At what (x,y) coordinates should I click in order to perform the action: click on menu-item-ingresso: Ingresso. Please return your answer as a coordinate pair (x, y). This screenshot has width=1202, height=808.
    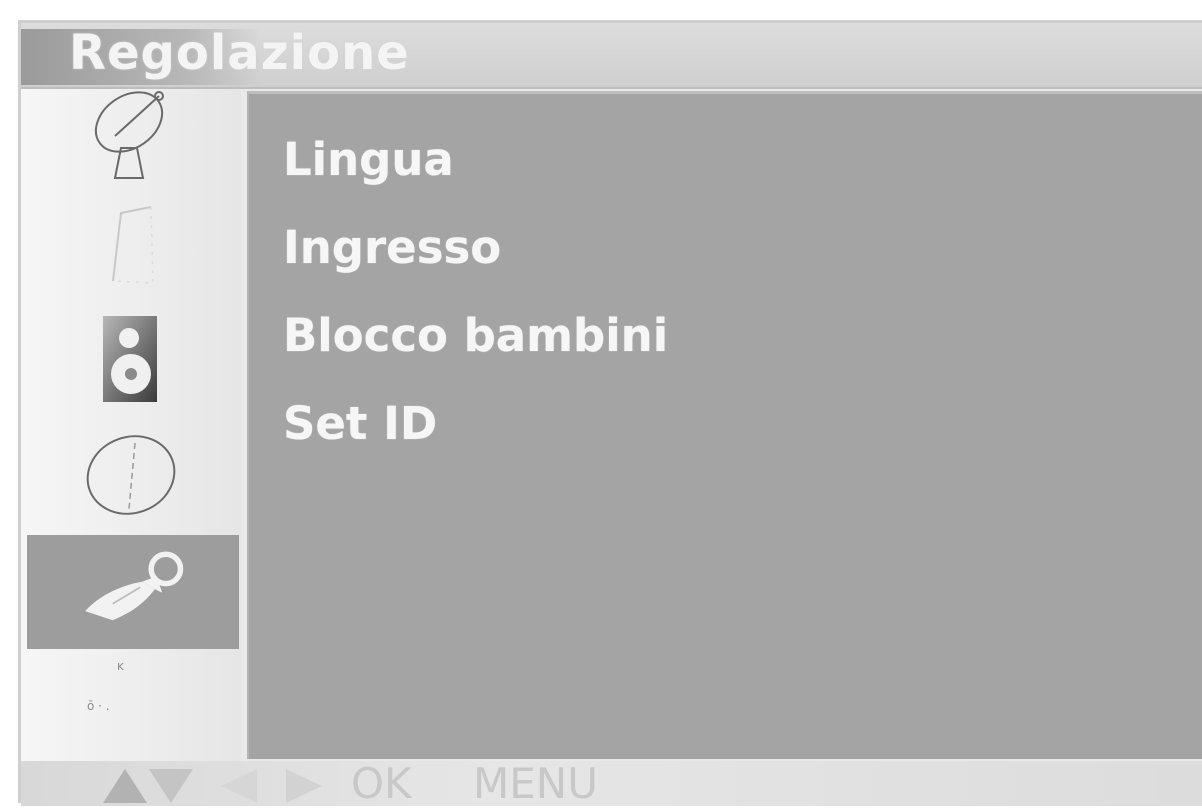
    Looking at the image, I should click on (475, 248).